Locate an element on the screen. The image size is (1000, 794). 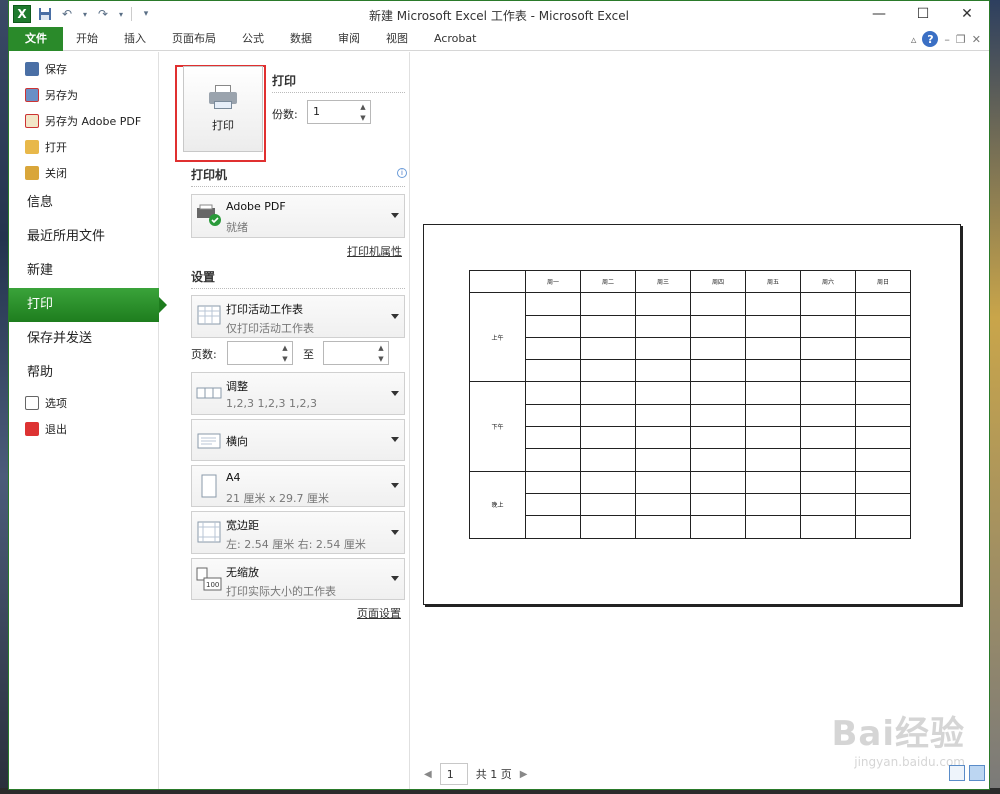
nav-print: 打印 is located at coordinates (88, 305).